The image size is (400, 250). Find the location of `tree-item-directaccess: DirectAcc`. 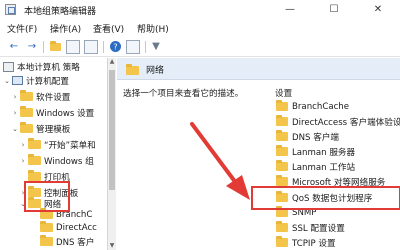

tree-item-directaccess: DirectAcc is located at coordinates (68, 227).